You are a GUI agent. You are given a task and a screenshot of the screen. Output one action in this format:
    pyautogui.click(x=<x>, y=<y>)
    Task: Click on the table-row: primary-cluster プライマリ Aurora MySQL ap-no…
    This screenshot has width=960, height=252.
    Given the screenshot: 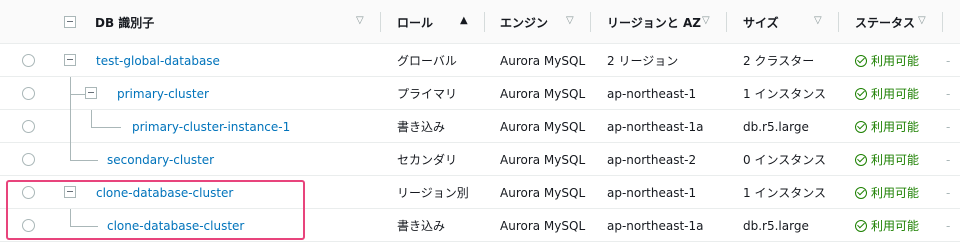 What is the action you would take?
    pyautogui.click(x=480, y=93)
    